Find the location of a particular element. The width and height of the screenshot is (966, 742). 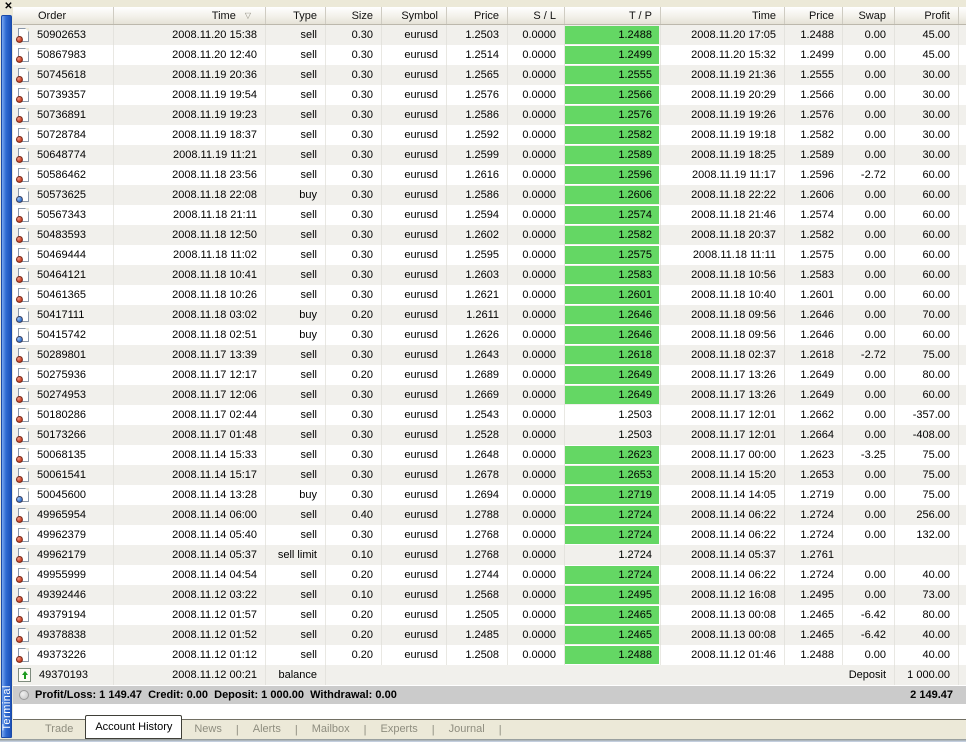

cell-open-price: 1.2694 is located at coordinates (477, 495).